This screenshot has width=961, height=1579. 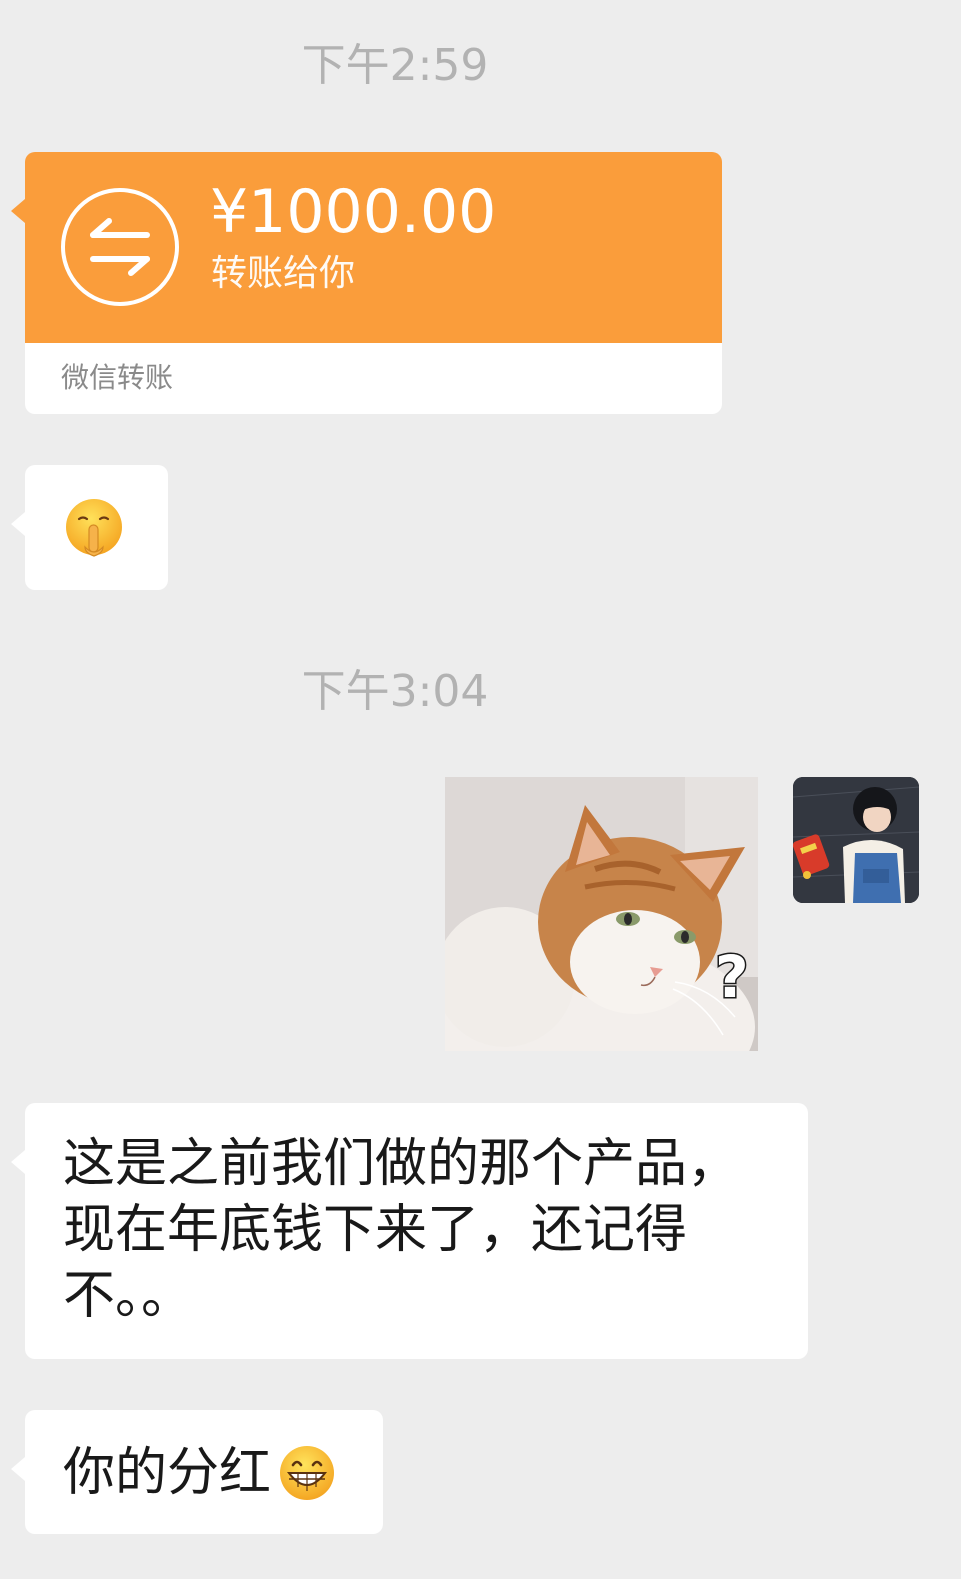 What do you see at coordinates (120, 247) in the screenshot?
I see `transfer-arrows-icon` at bounding box center [120, 247].